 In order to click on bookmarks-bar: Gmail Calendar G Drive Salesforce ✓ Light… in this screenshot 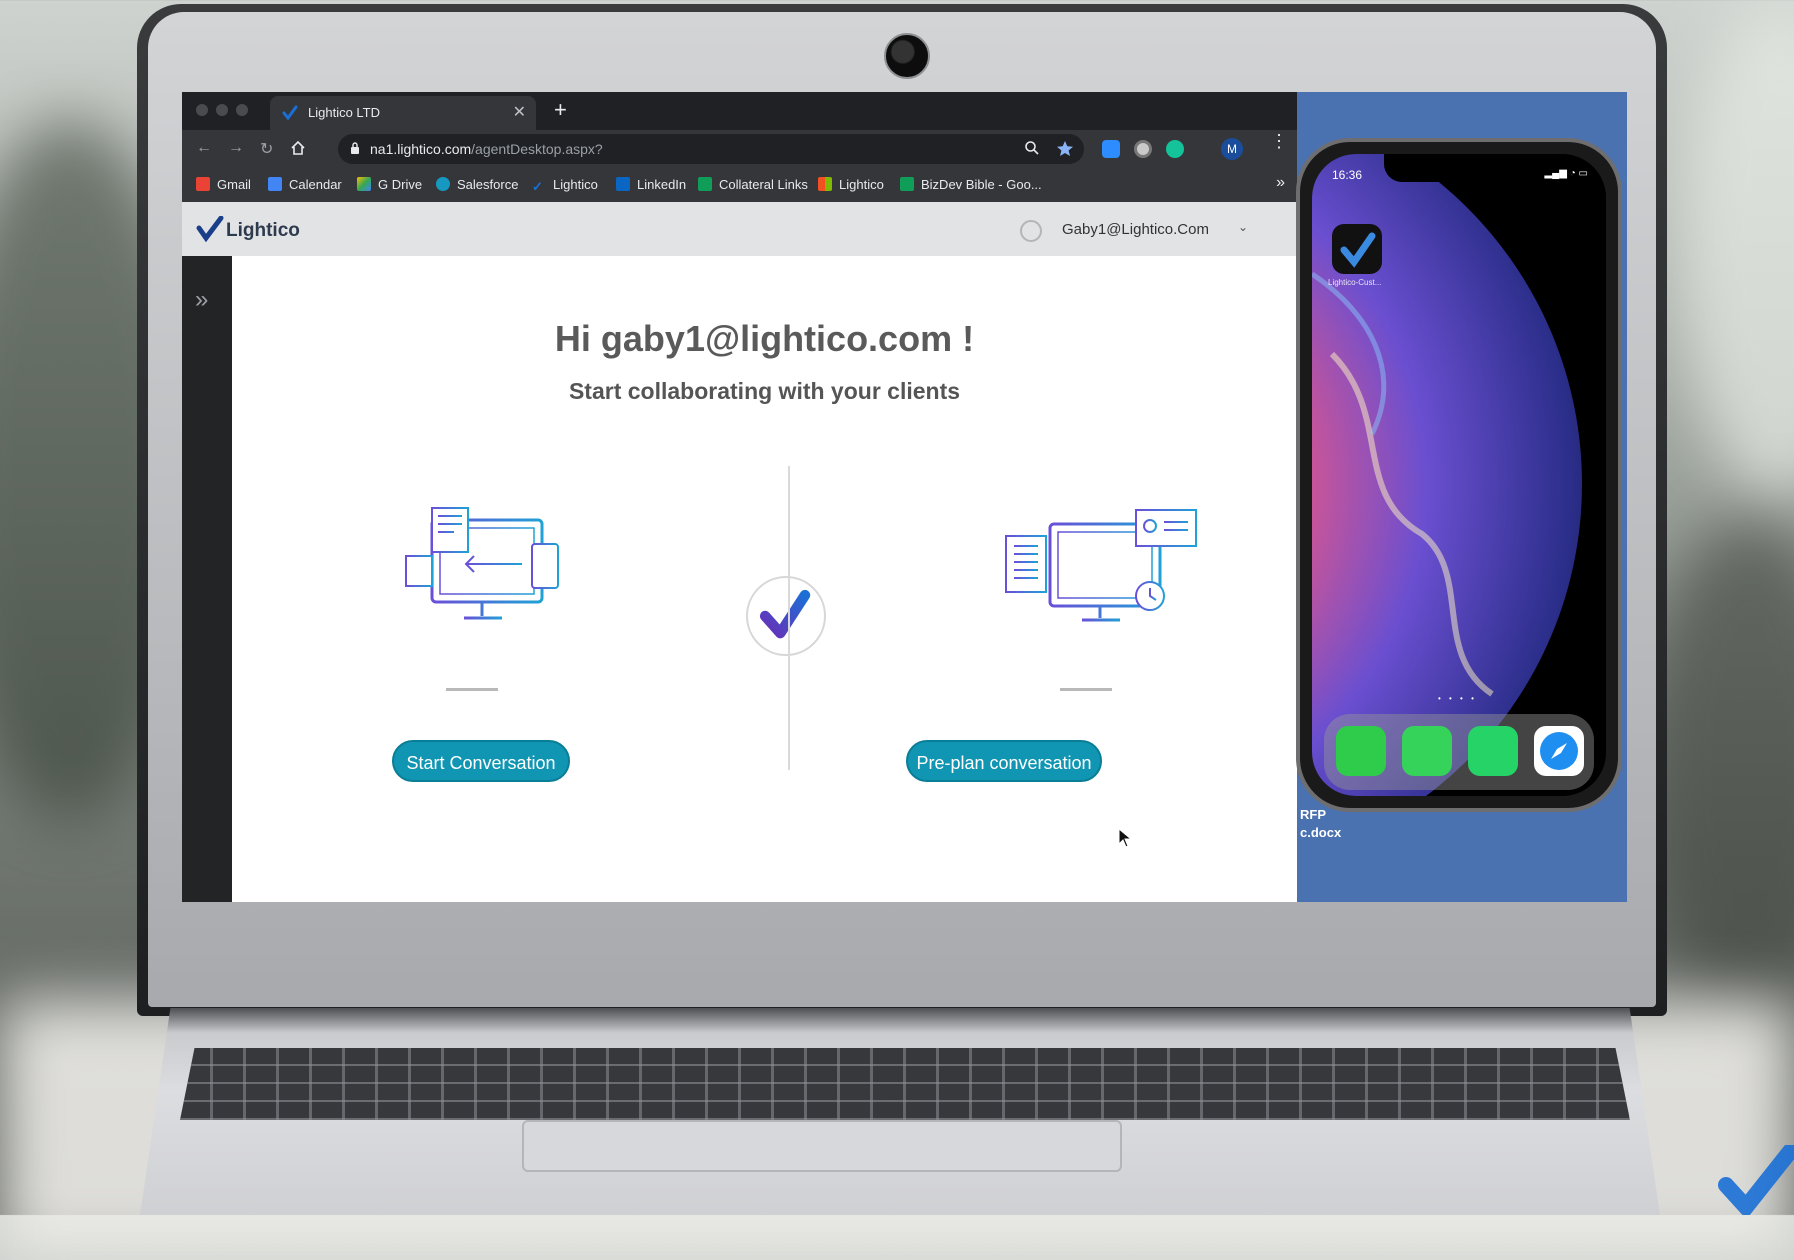, I will do `click(739, 185)`.